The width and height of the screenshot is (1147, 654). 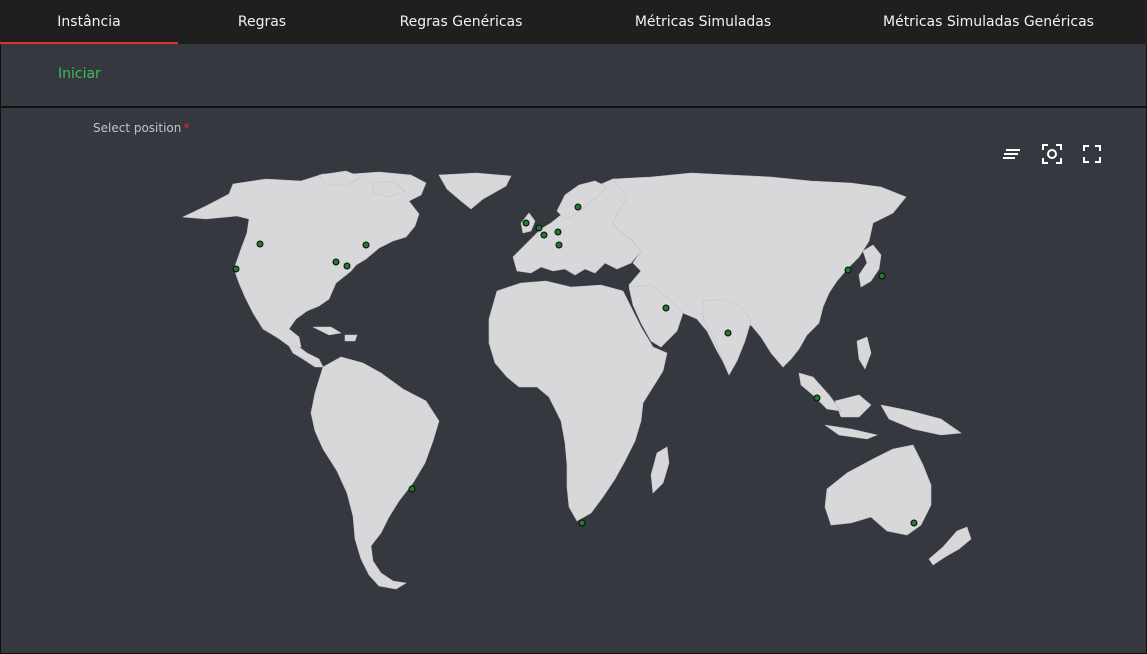 What do you see at coordinates (304, 259) in the screenshot?
I see `north-america-shape` at bounding box center [304, 259].